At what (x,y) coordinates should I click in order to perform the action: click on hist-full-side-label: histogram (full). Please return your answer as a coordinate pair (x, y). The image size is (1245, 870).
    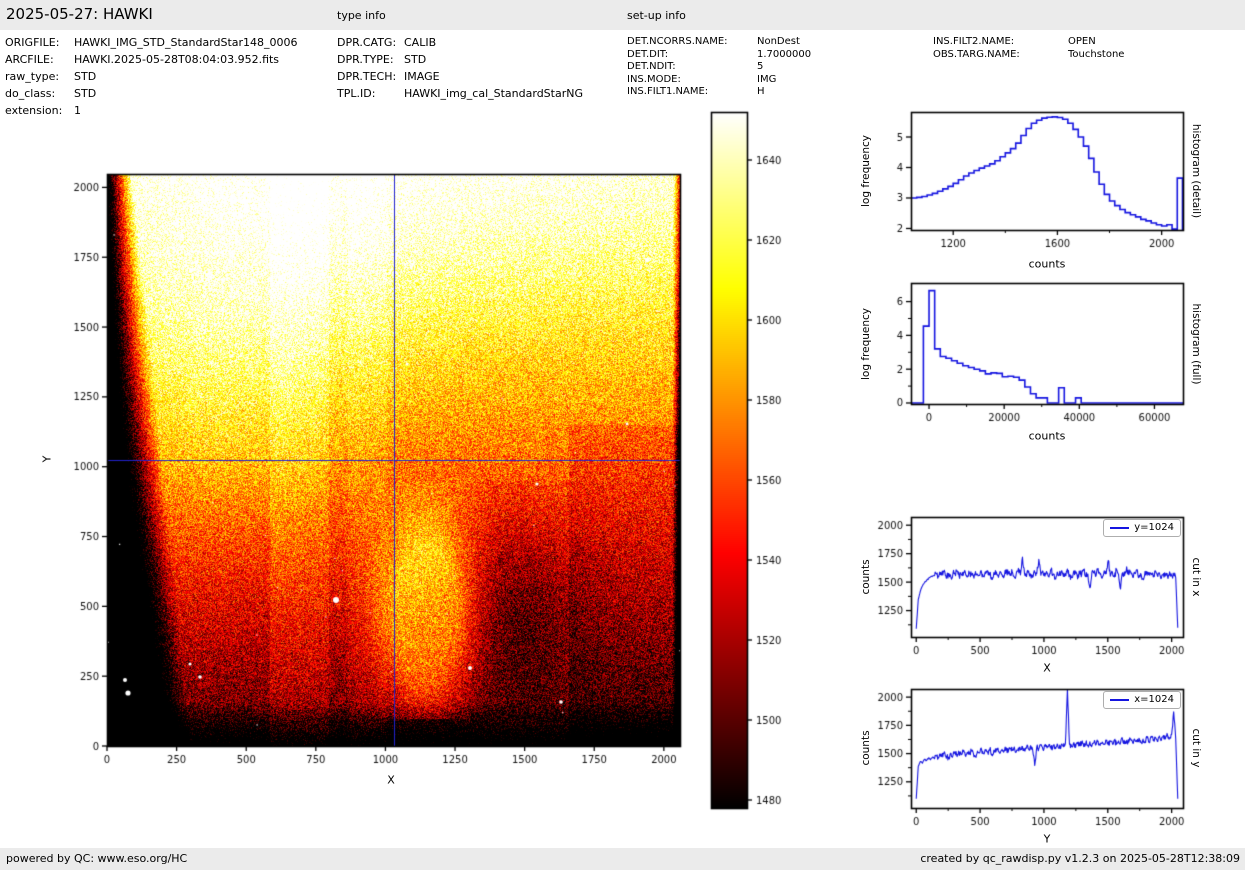
    Looking at the image, I should click on (1196, 344).